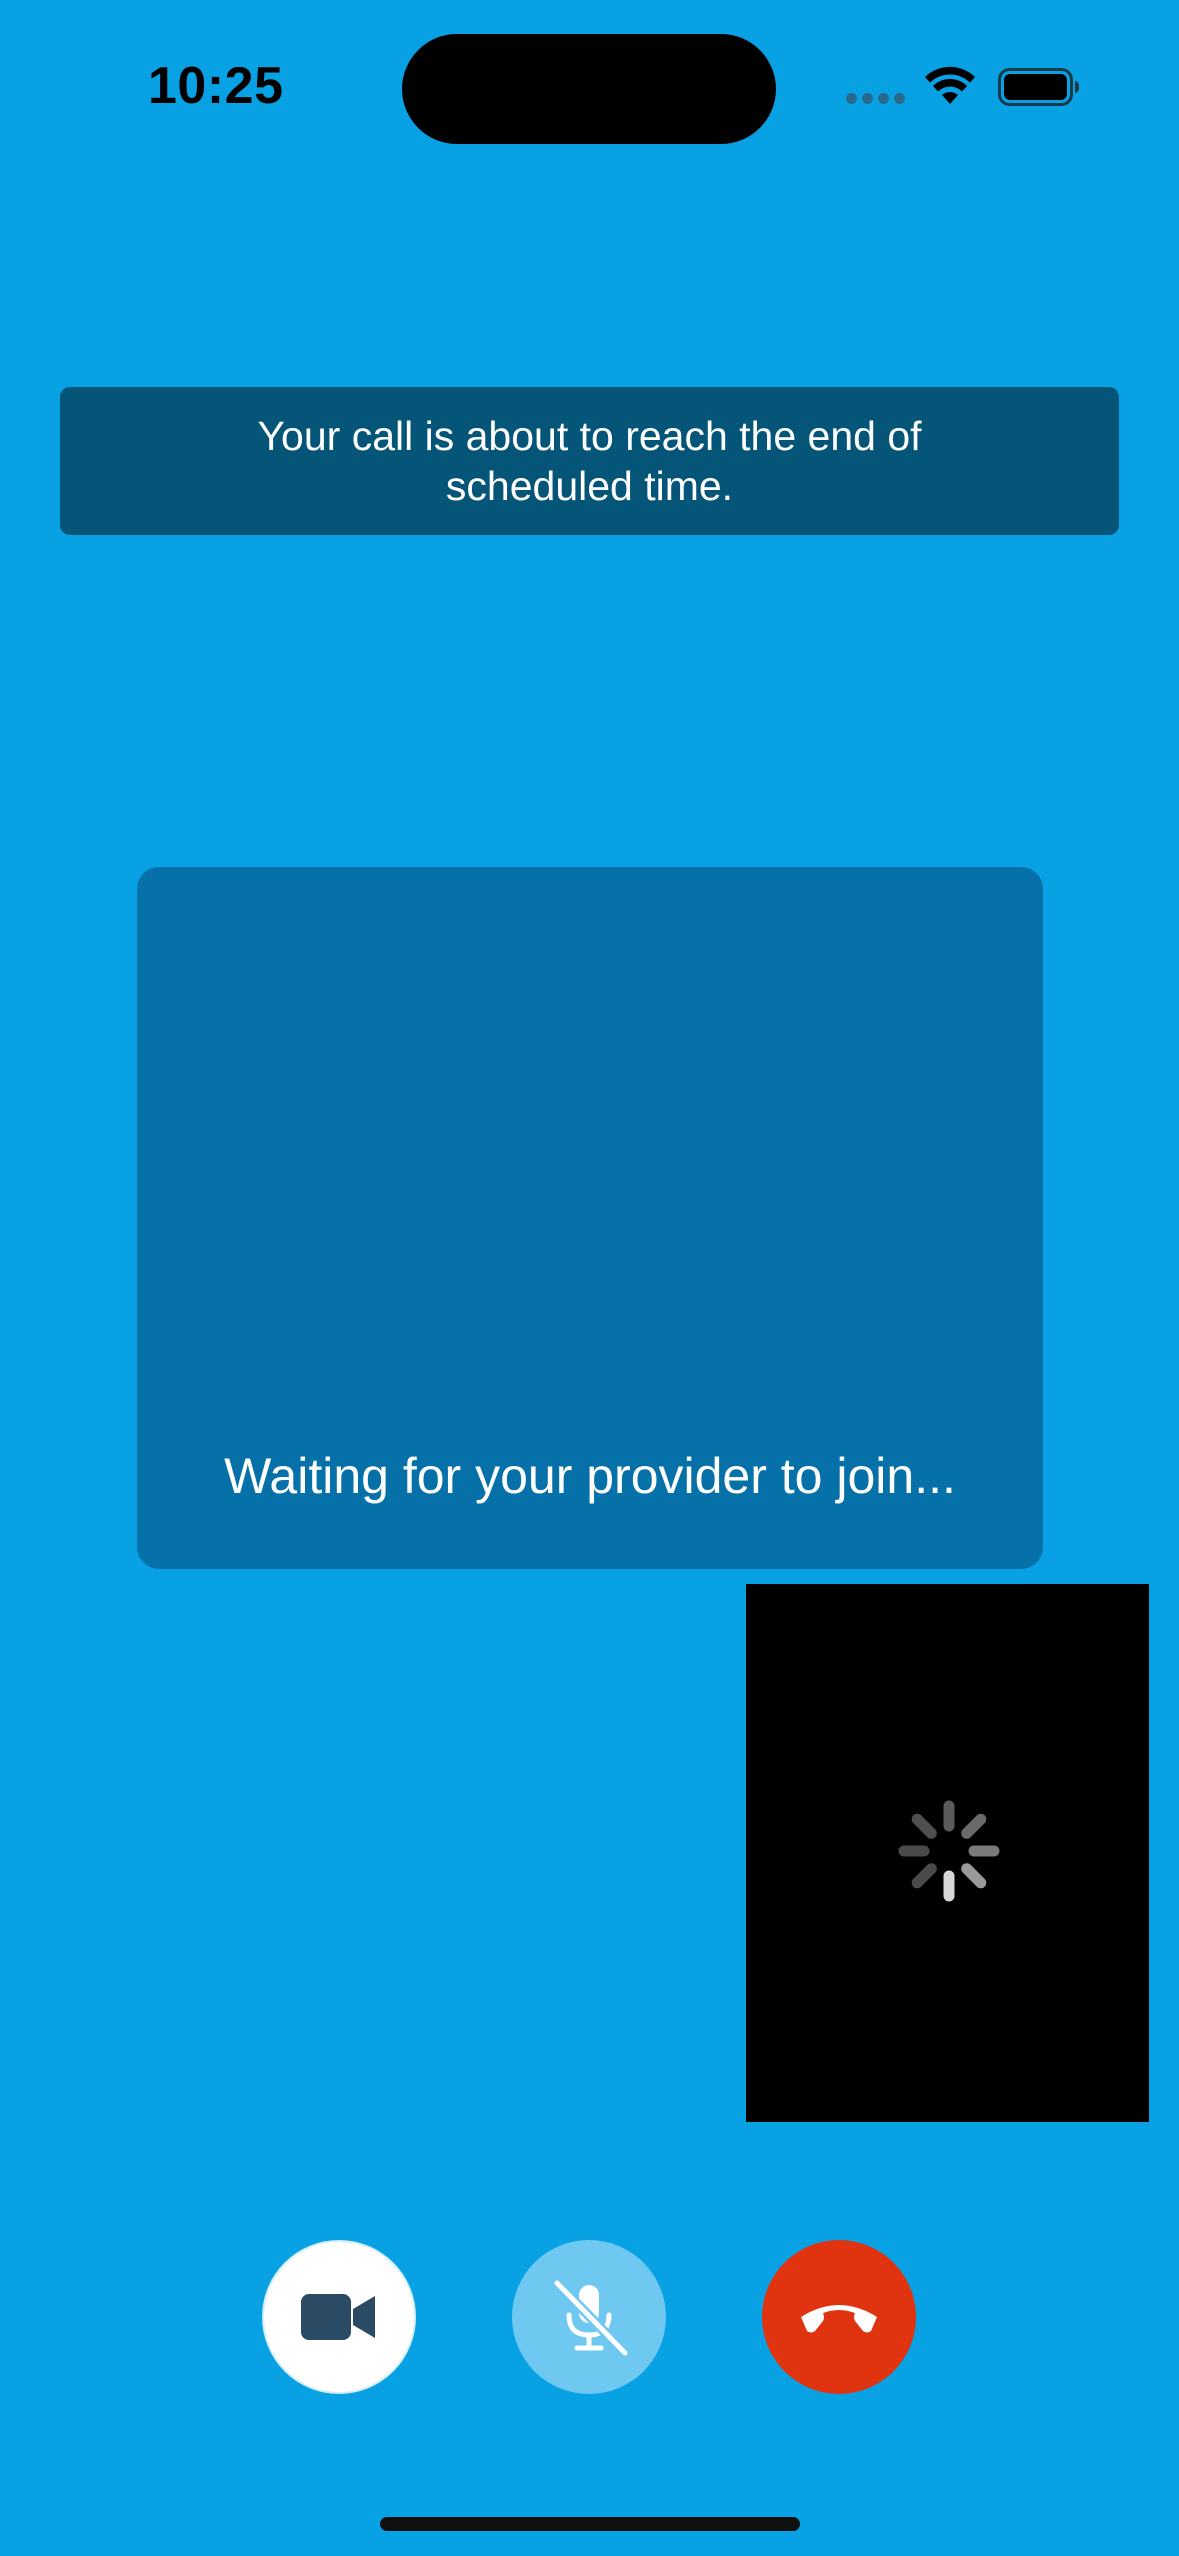 This screenshot has height=2556, width=1179. I want to click on mute-toggle-button, so click(589, 2317).